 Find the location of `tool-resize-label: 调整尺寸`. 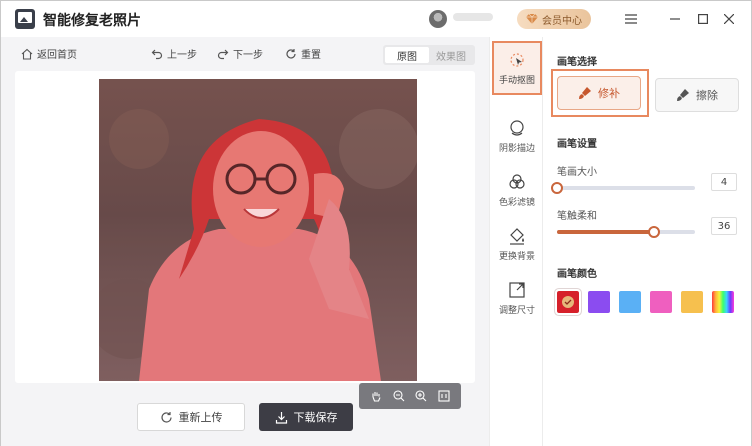

tool-resize-label: 调整尺寸 is located at coordinates (516, 310).